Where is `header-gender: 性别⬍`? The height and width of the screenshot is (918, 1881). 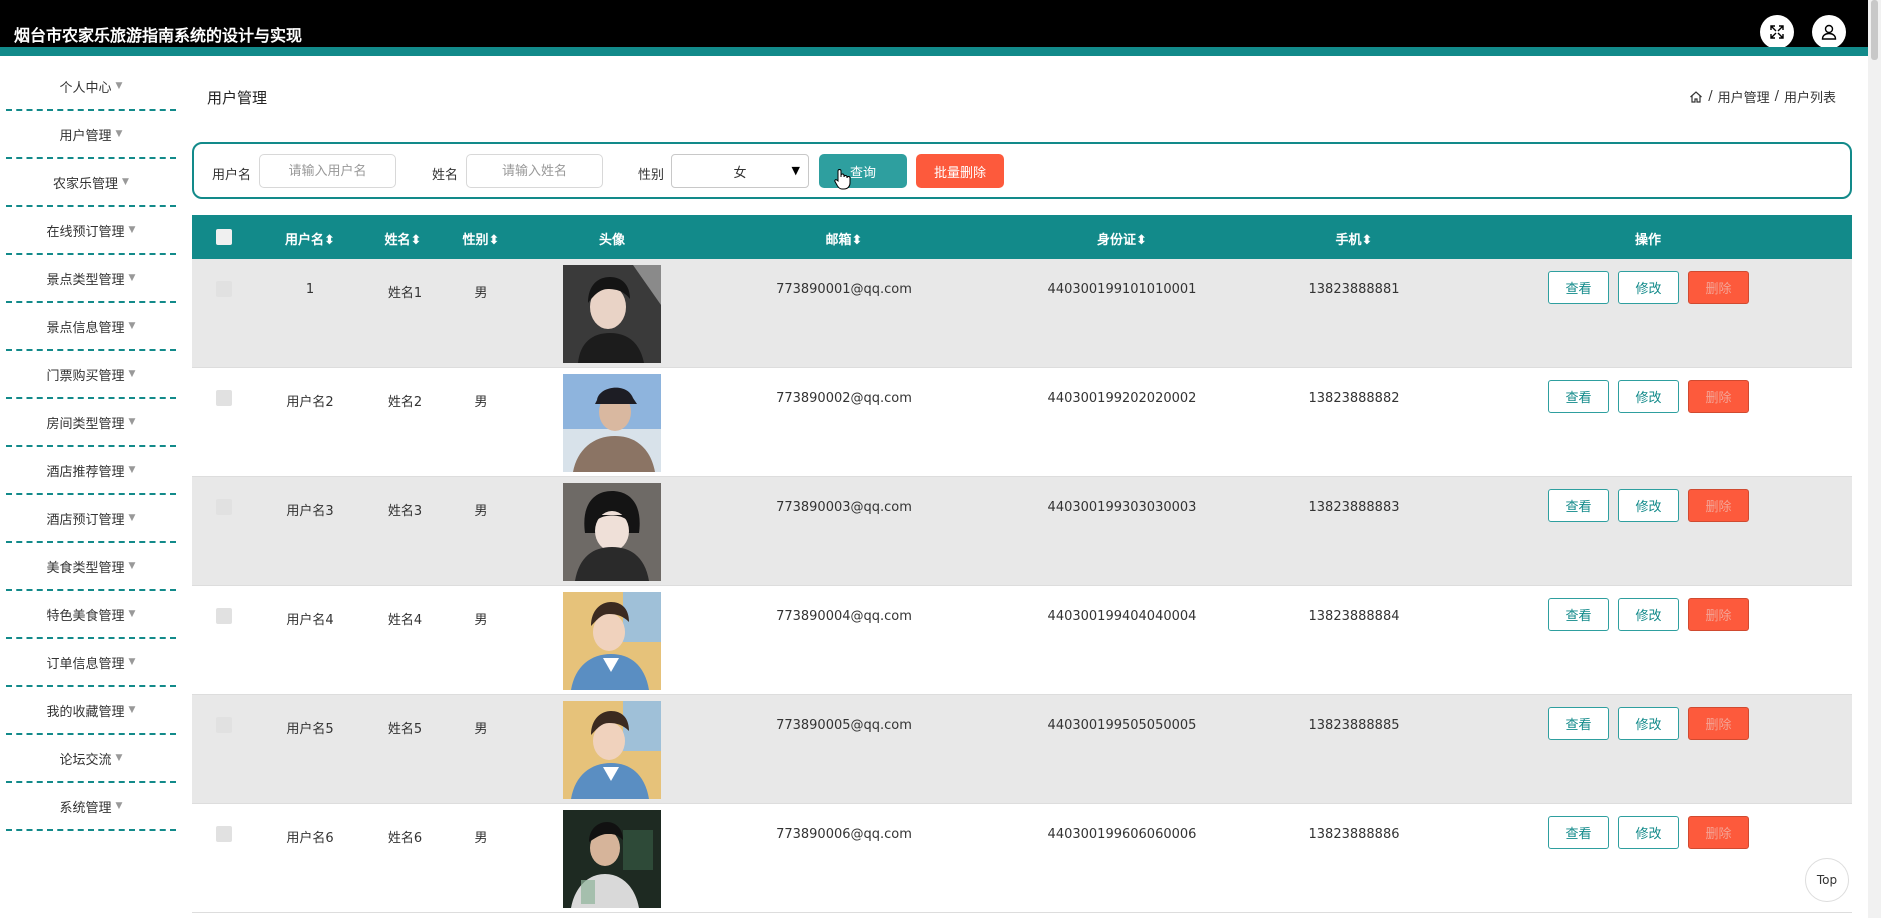 header-gender: 性别⬍ is located at coordinates (481, 238).